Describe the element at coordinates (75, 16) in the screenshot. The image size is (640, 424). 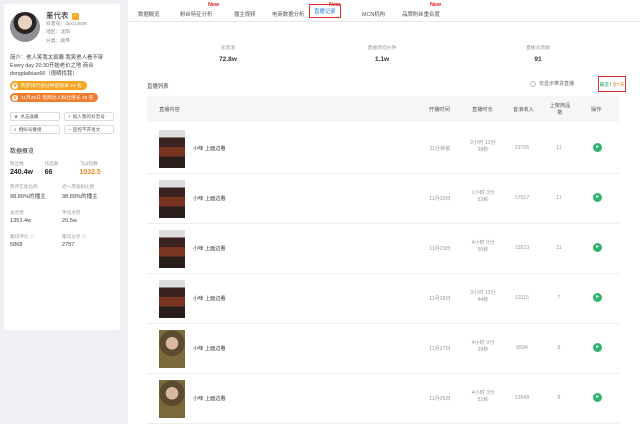
I see `verified-badge-icon: ✓` at that location.